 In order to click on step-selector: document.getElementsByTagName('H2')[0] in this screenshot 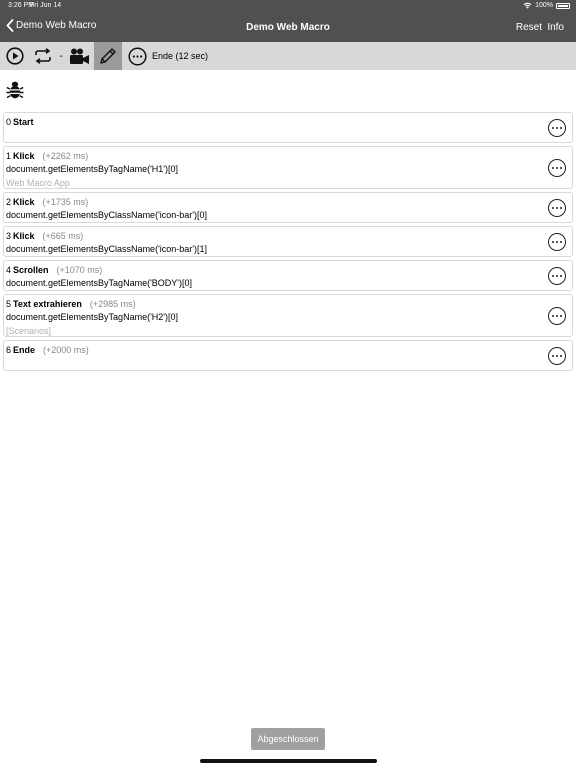, I will do `click(92, 317)`.